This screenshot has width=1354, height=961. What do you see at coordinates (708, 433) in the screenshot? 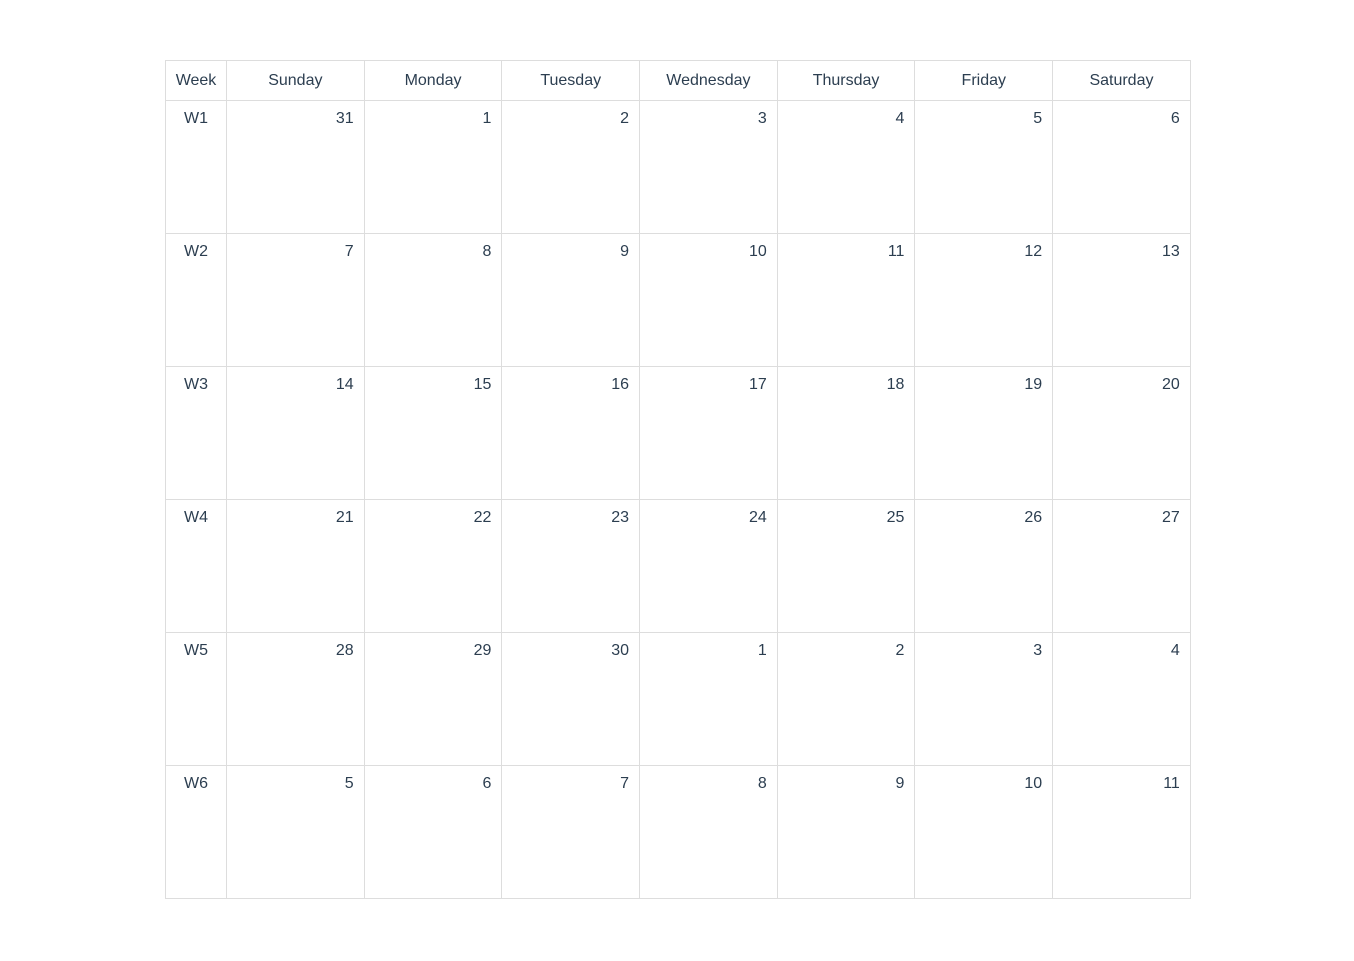
I see `day-cell: 17` at bounding box center [708, 433].